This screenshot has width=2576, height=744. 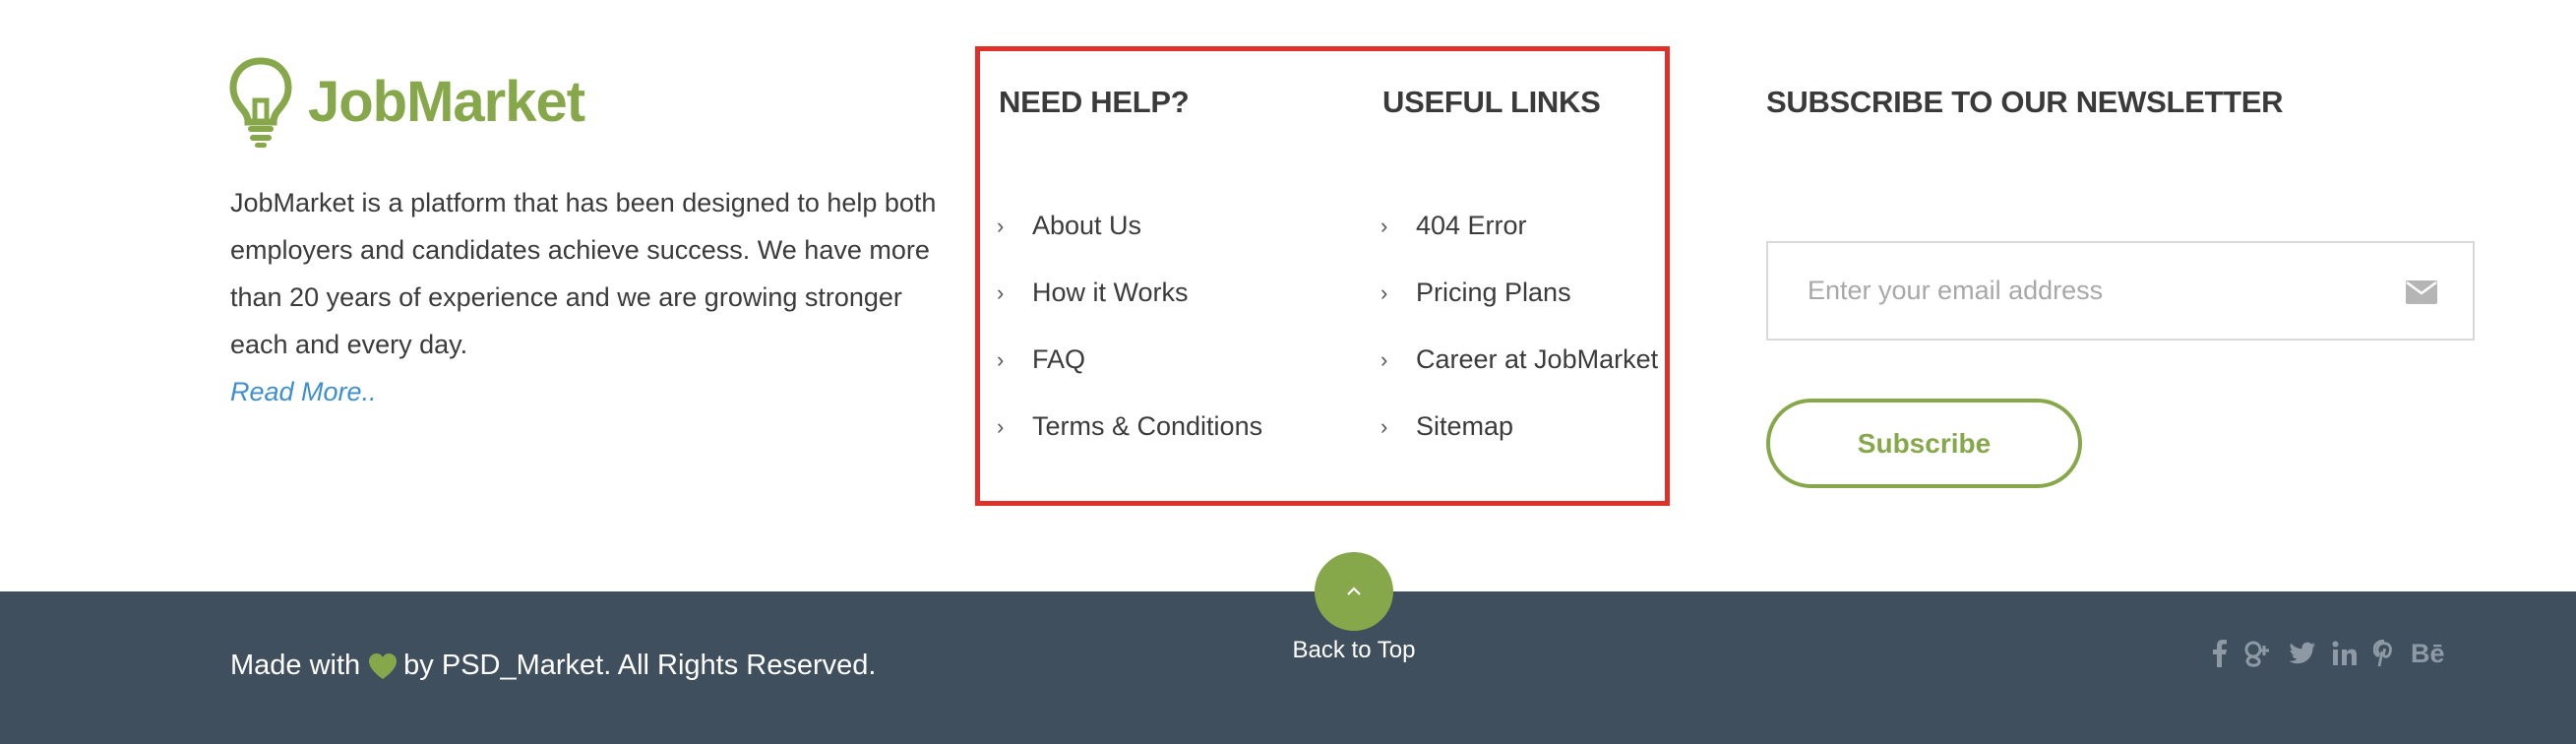 I want to click on link-label: Terms & Conditions, so click(x=1147, y=426).